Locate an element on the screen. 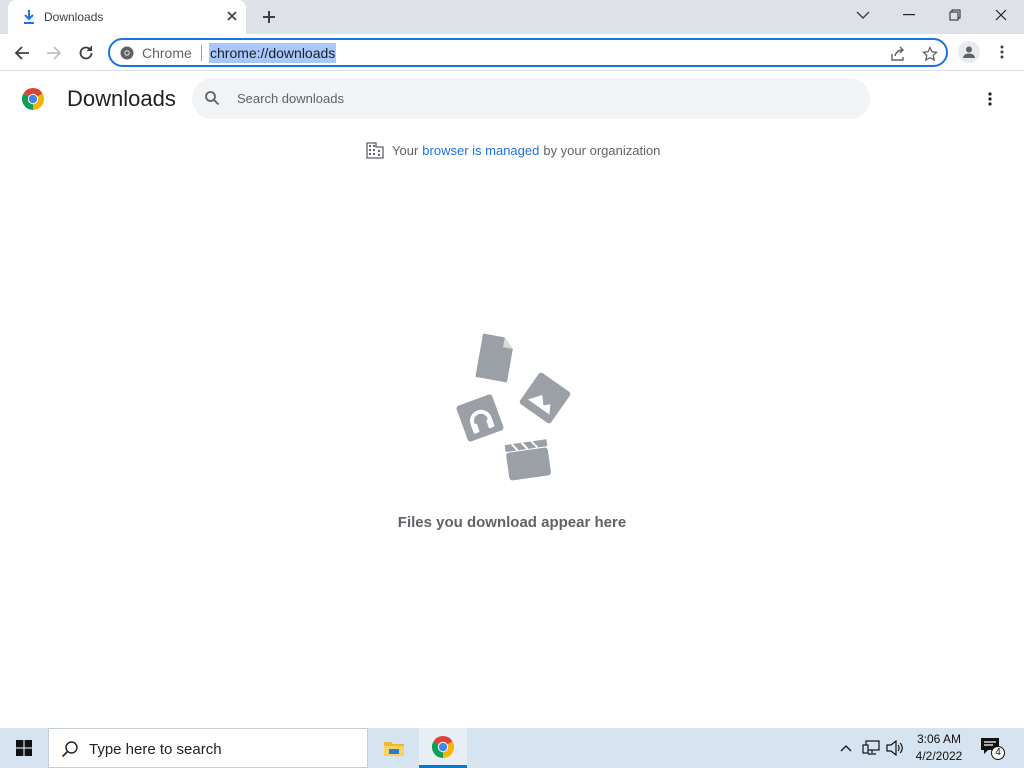 This screenshot has height=768, width=1024. windows-logo-icon is located at coordinates (24, 748).